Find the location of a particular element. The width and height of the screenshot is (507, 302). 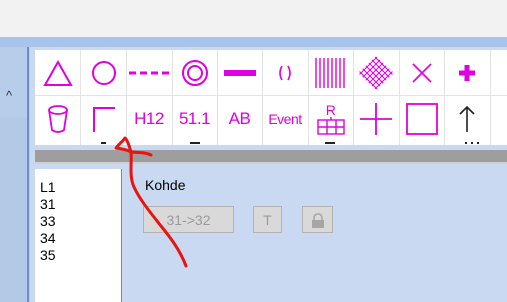

concentric-circle-tool is located at coordinates (194, 73).